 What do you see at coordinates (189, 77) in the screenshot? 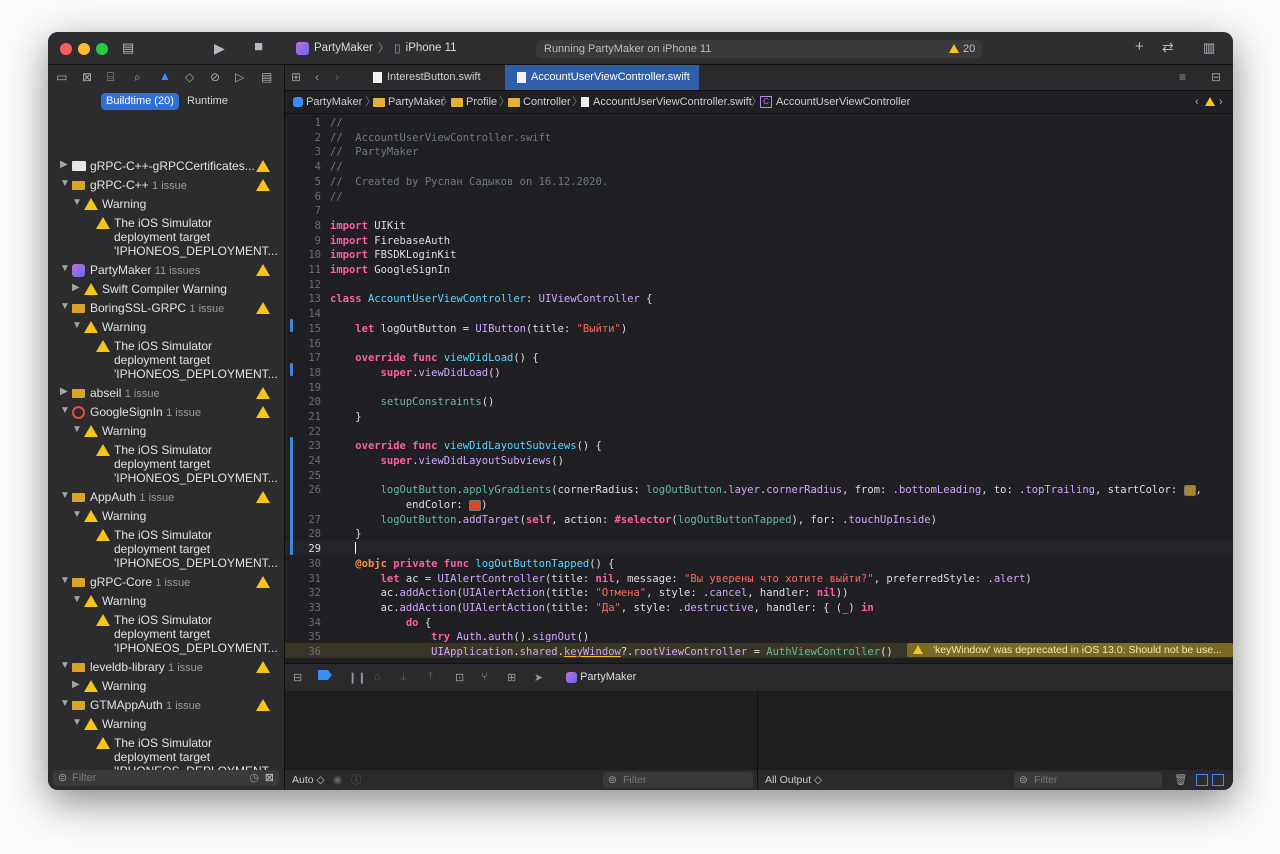
I see `test-icon: ◇` at bounding box center [189, 77].